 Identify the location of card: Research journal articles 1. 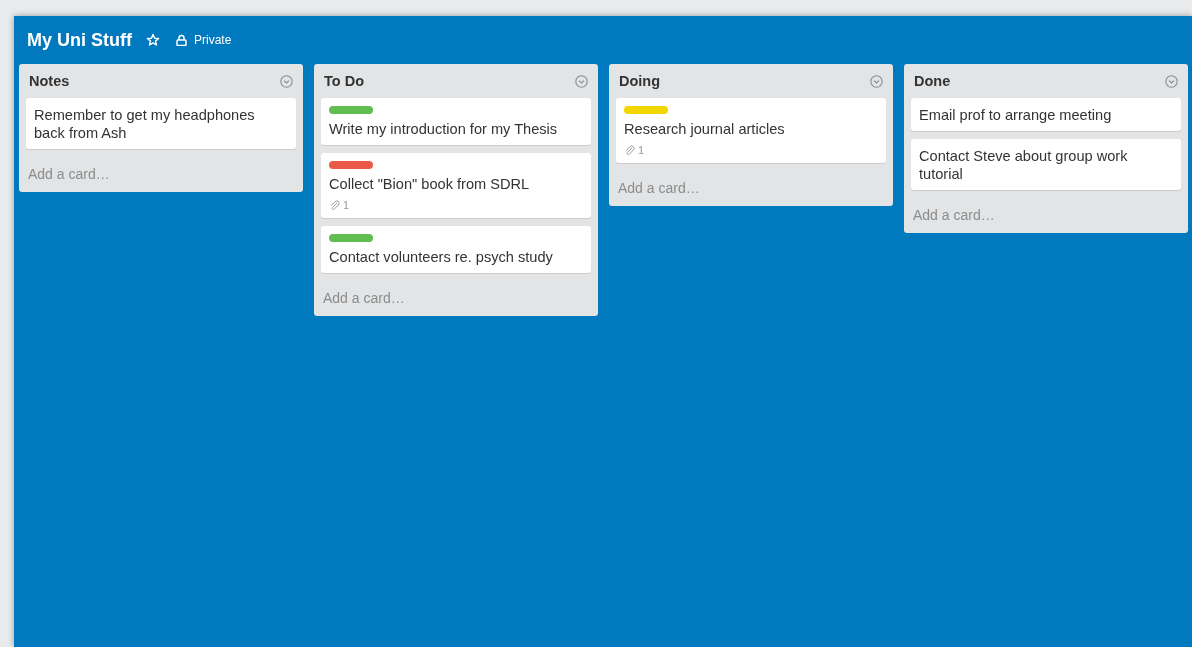
(751, 130).